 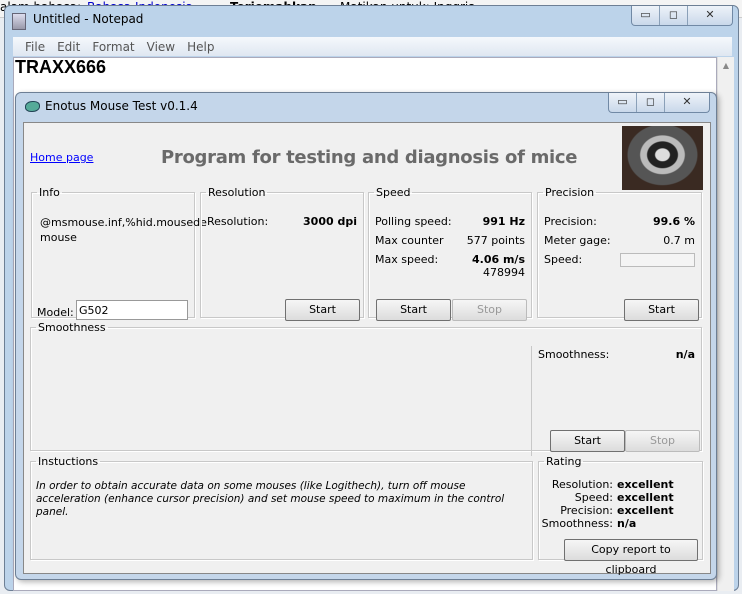 I want to click on rating-row: Precision: excellent, so click(x=619, y=510).